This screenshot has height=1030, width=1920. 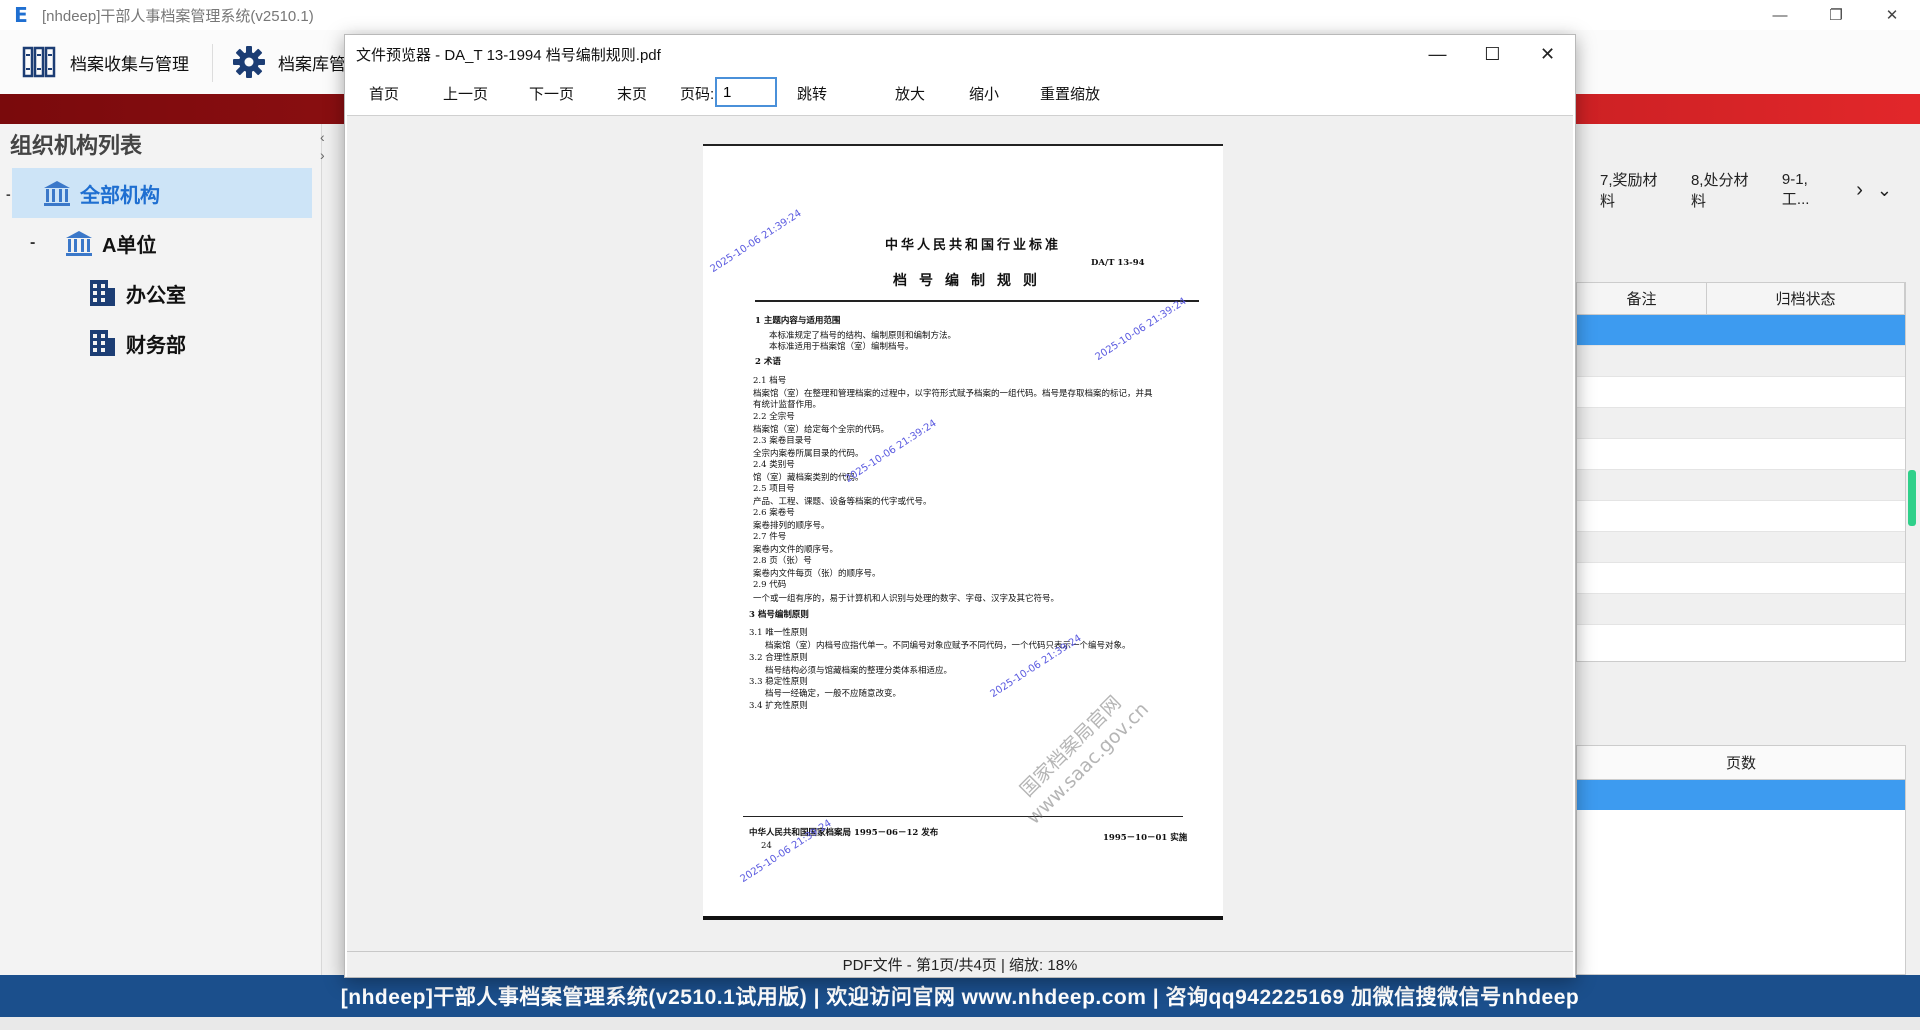 What do you see at coordinates (774, 513) in the screenshot?
I see `pdf-text-line: 2.6 案卷号` at bounding box center [774, 513].